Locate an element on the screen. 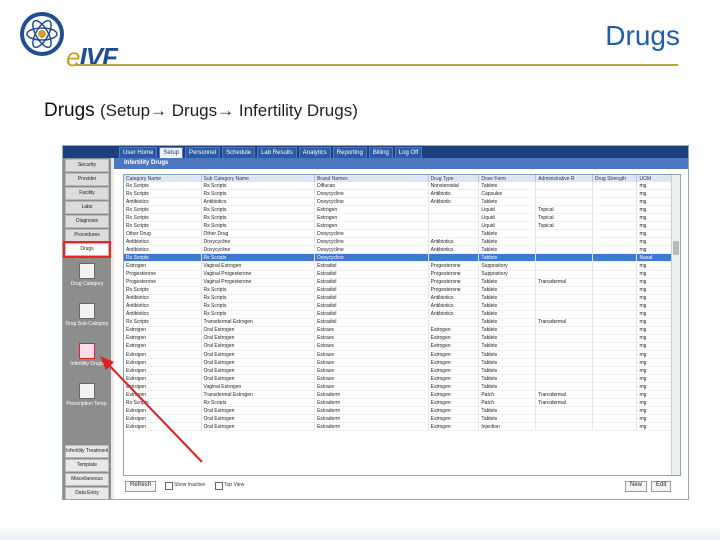 This screenshot has height=540, width=720. nav-tab: Reporting is located at coordinates (349, 152).